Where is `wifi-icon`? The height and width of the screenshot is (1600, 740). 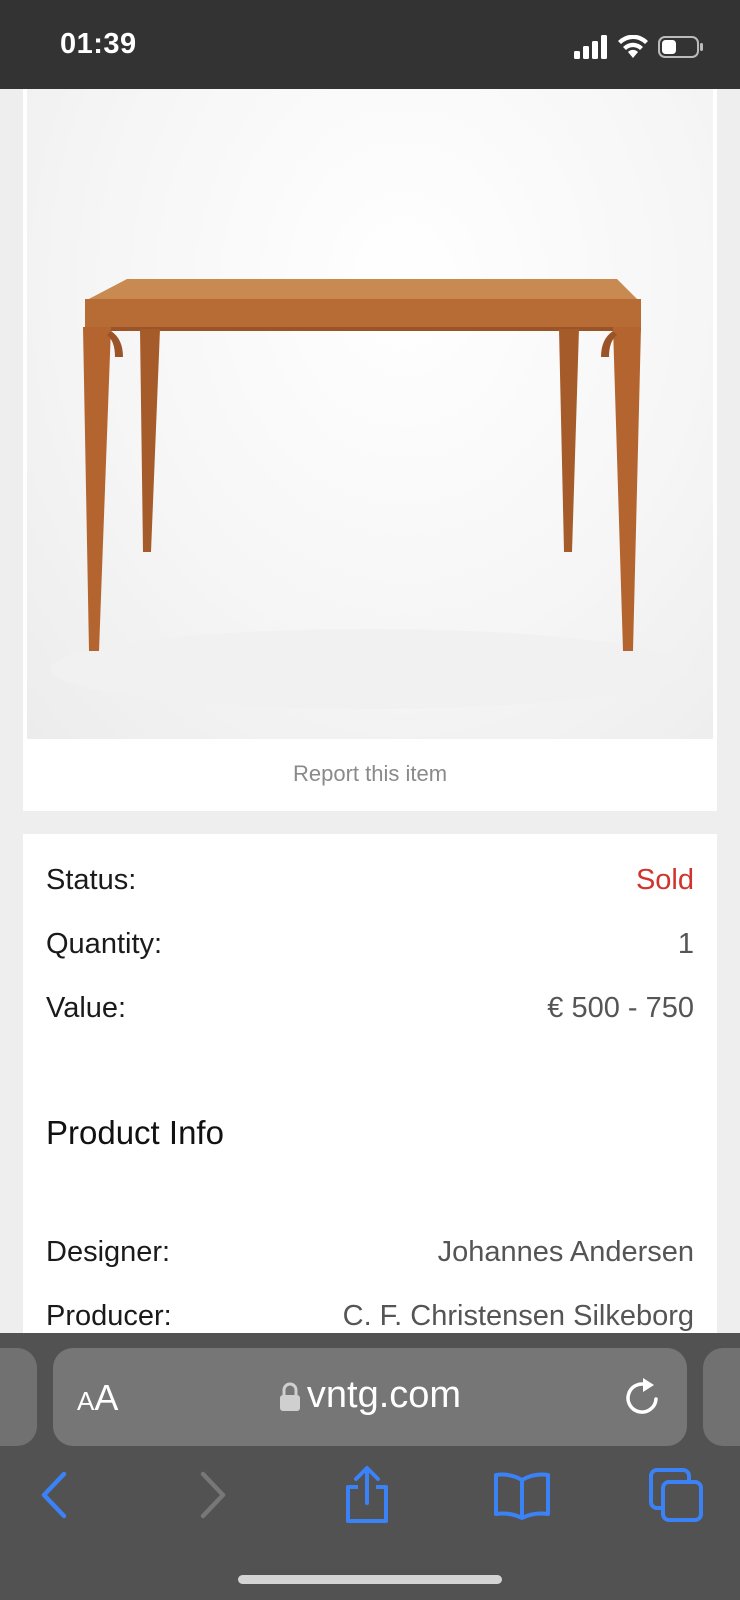
wifi-icon is located at coordinates (633, 46).